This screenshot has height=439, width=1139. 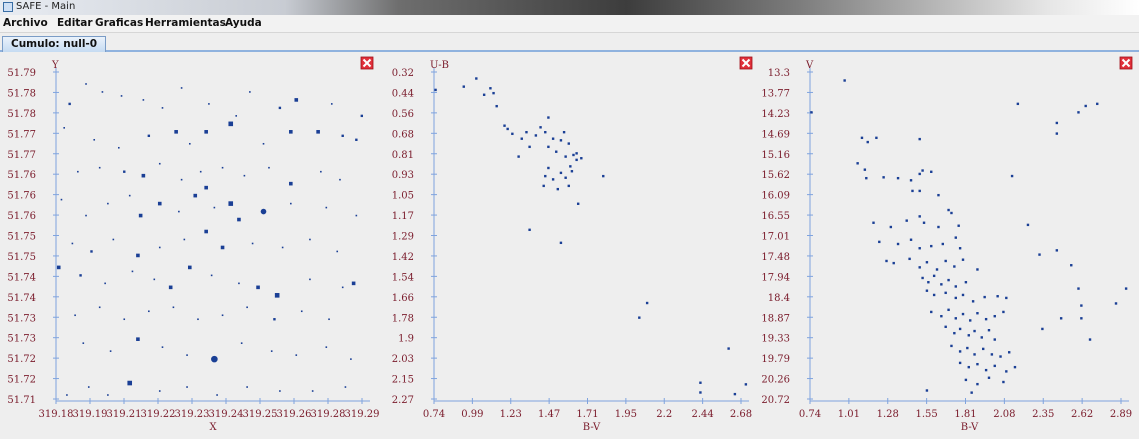 I want to click on y-tick-label: 16.55, so click(x=775, y=216).